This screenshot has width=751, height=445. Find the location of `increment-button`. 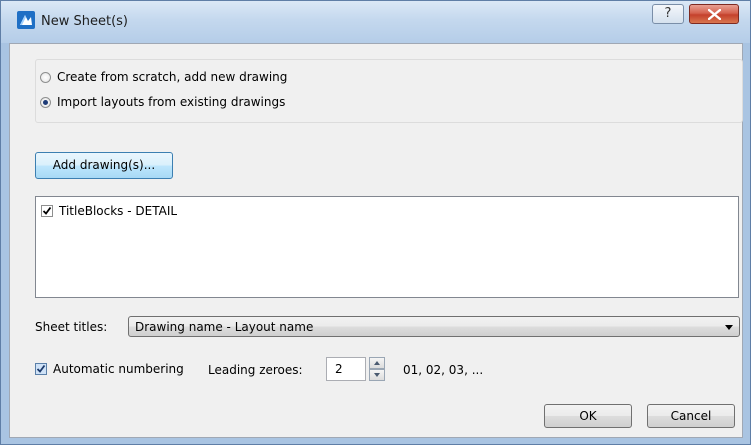

increment-button is located at coordinates (377, 363).